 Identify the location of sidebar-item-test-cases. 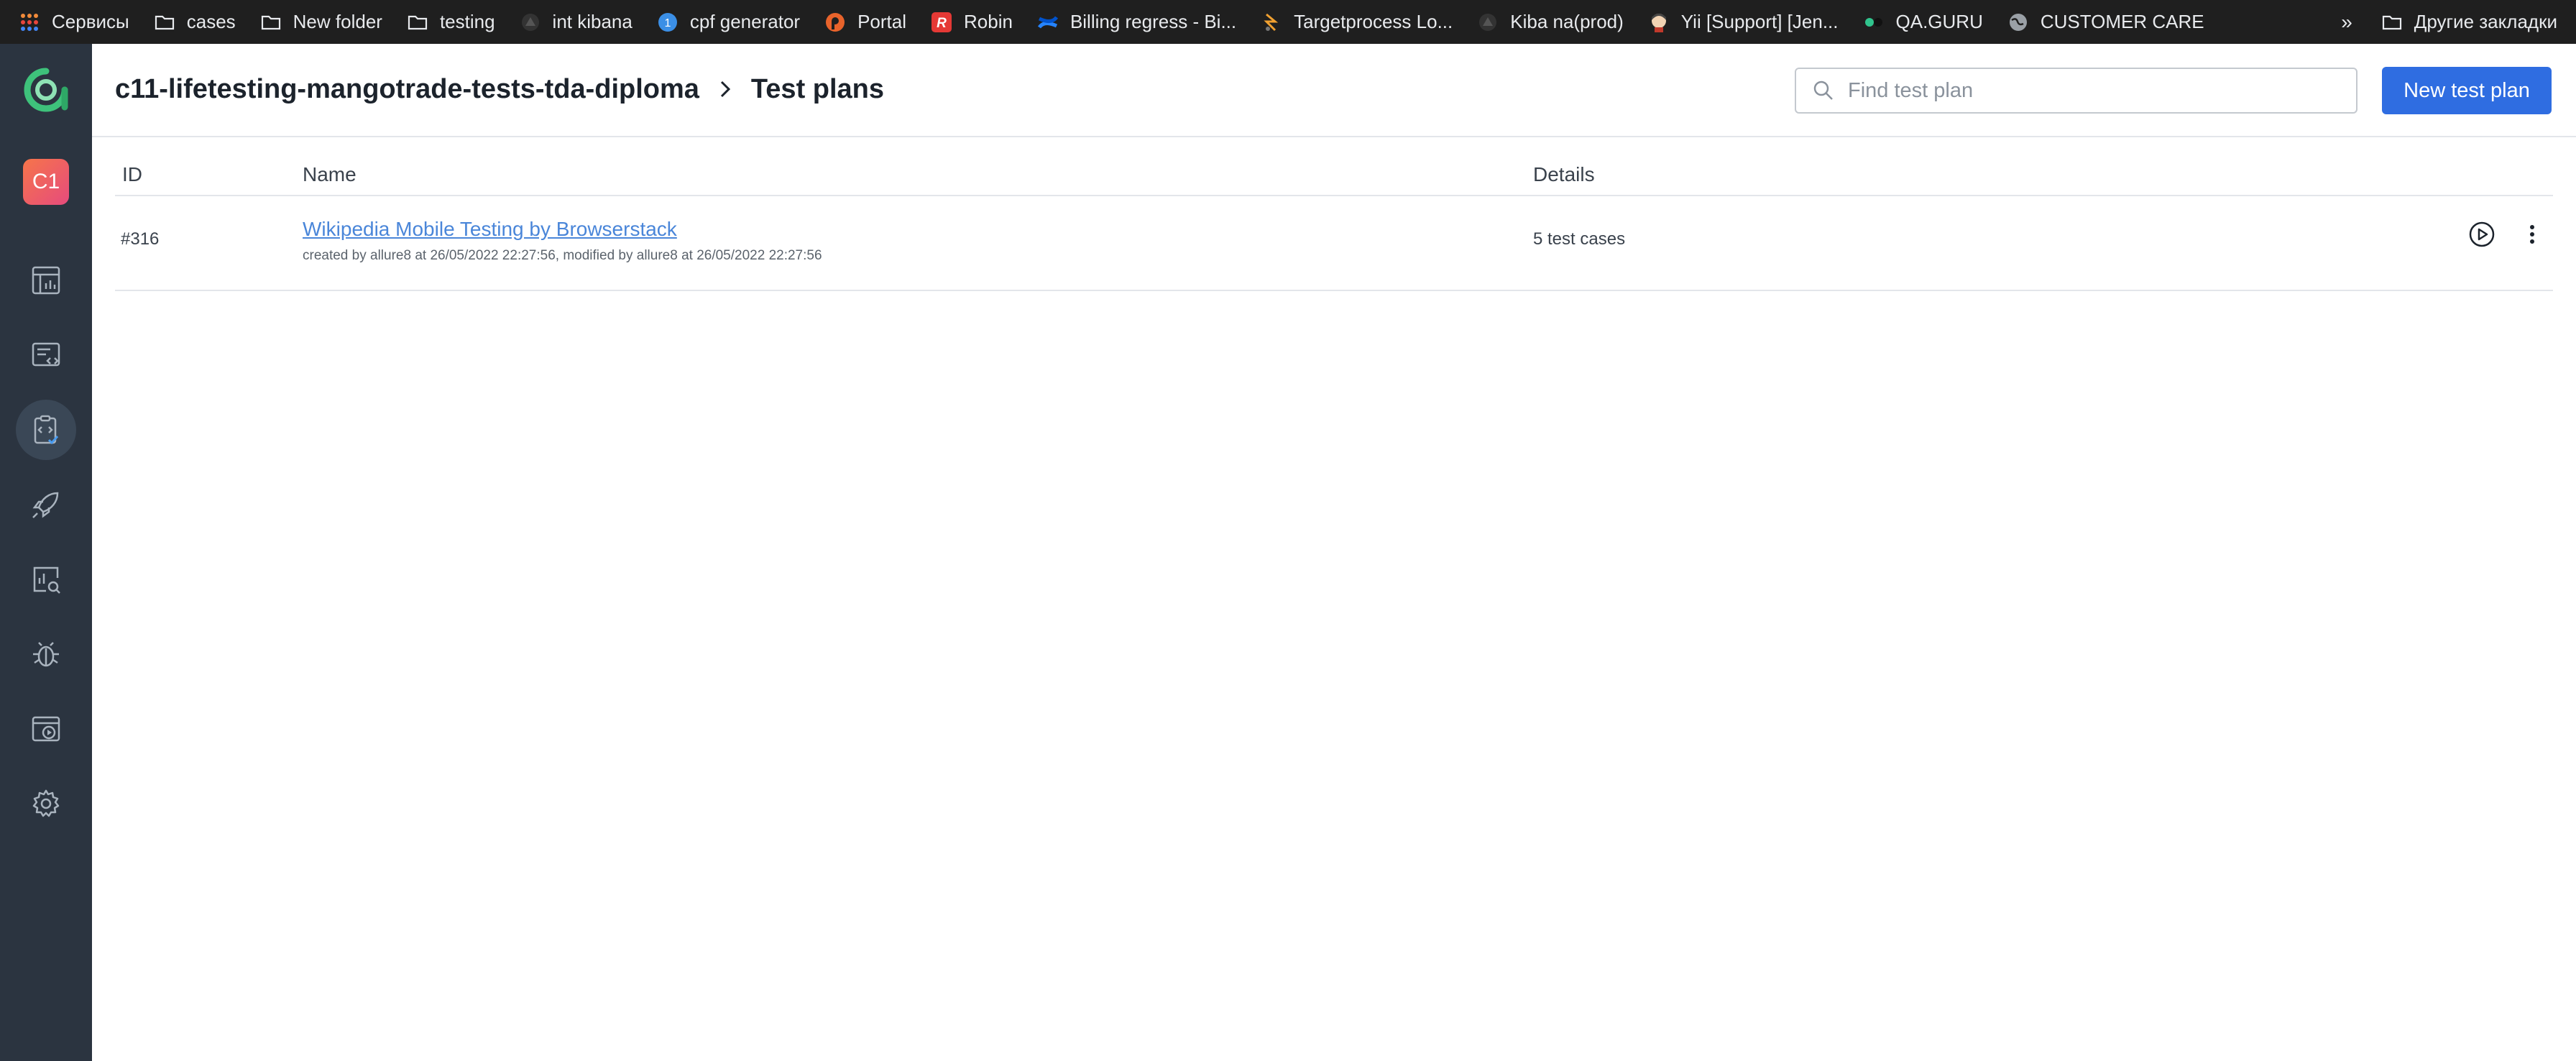
(46, 355).